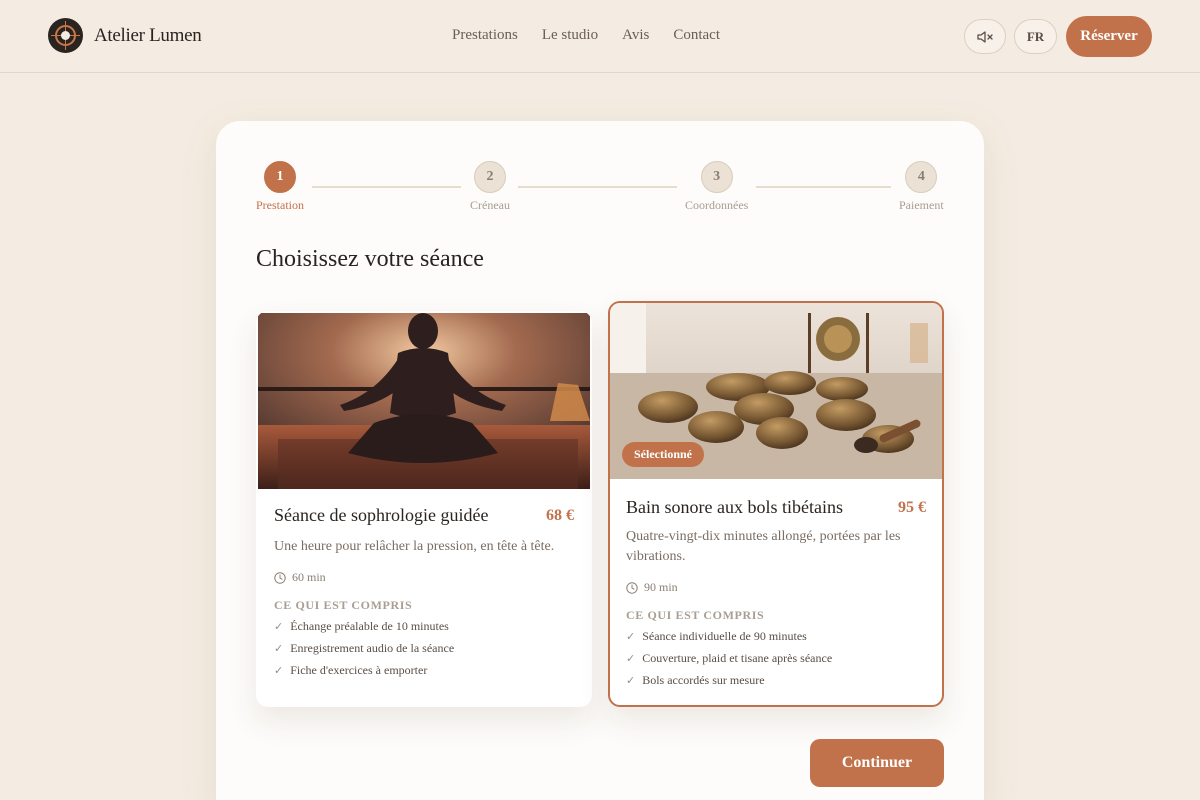  What do you see at coordinates (921, 177) in the screenshot?
I see `step-number: 4` at bounding box center [921, 177].